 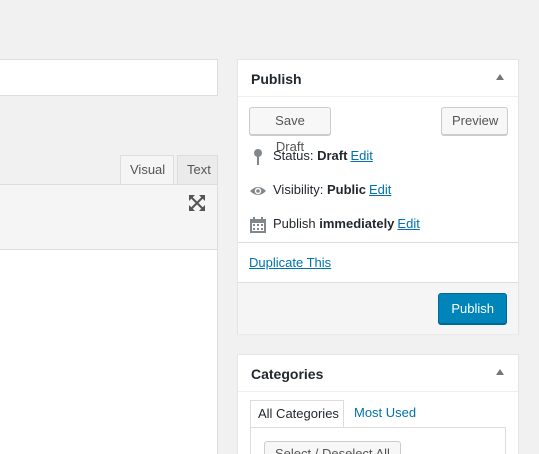 What do you see at coordinates (287, 374) in the screenshot?
I see `categories-box-title: Categories` at bounding box center [287, 374].